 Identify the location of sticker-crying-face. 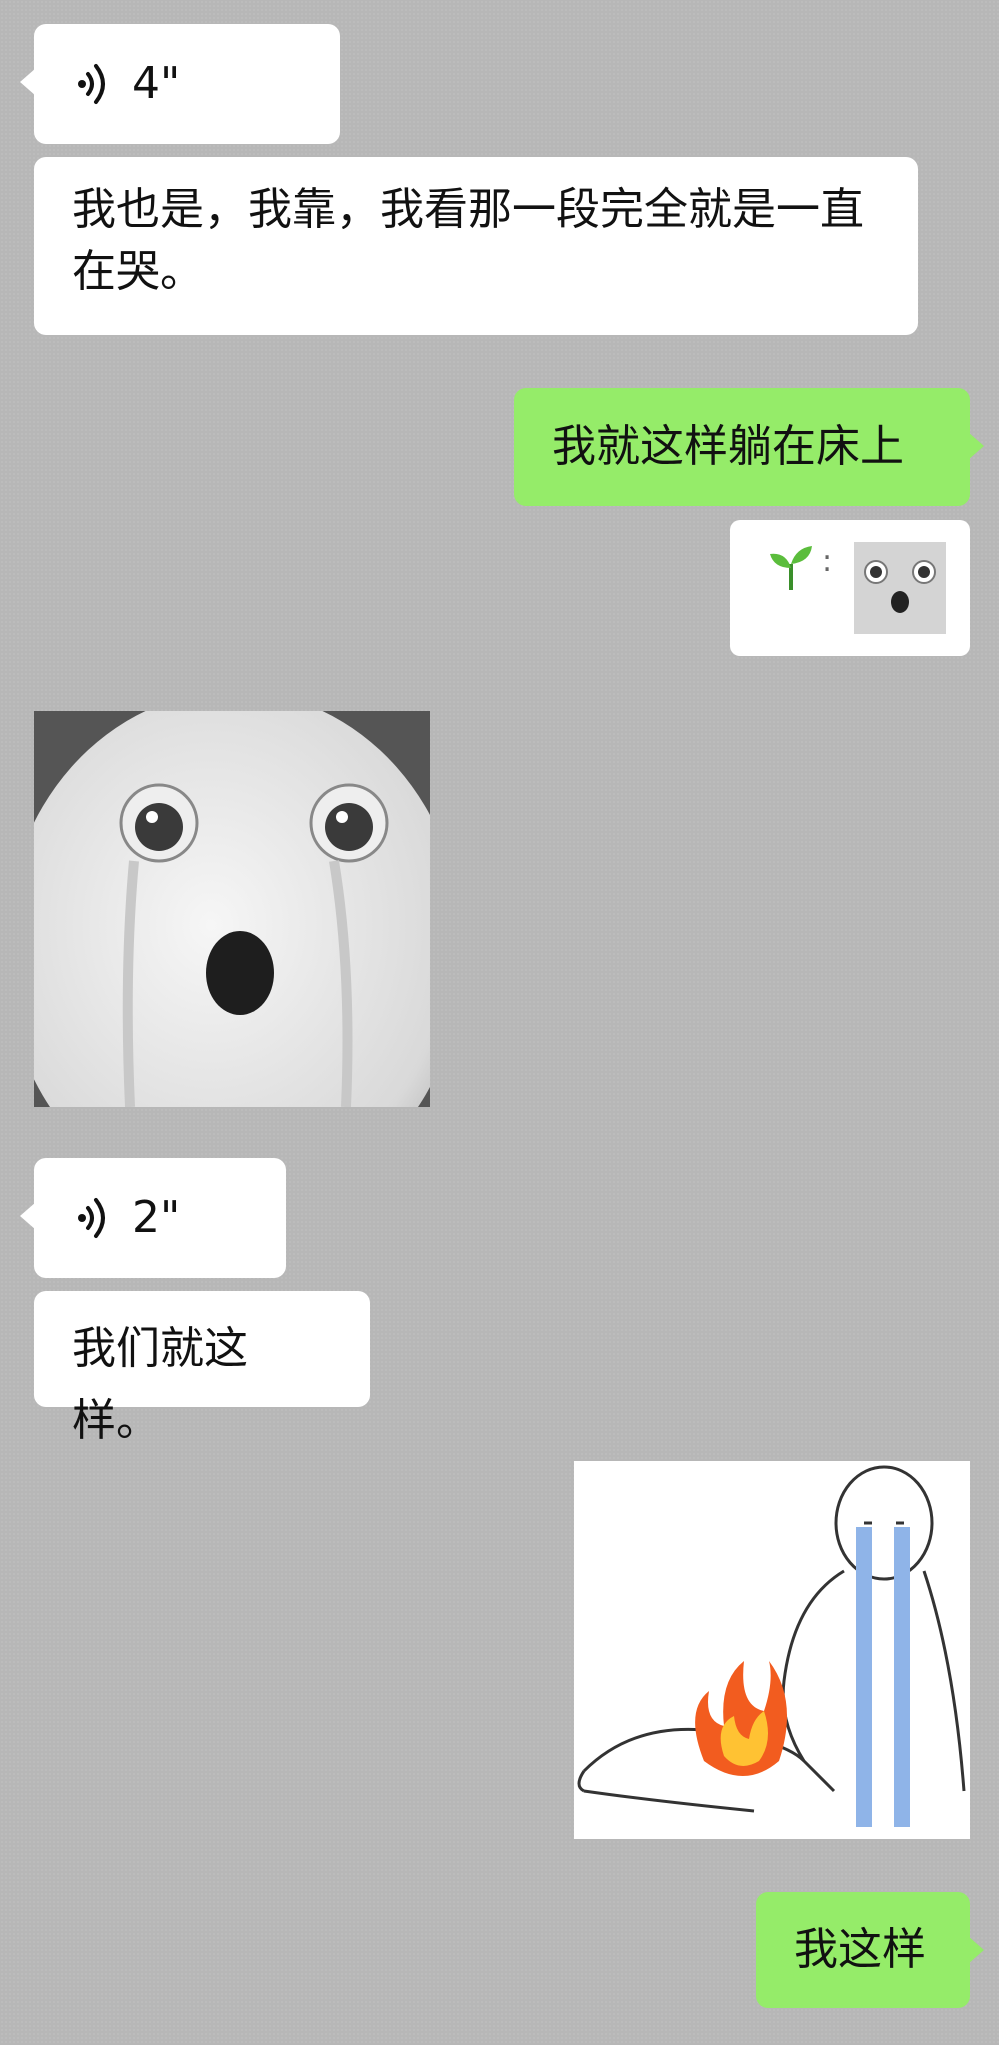
(232, 909).